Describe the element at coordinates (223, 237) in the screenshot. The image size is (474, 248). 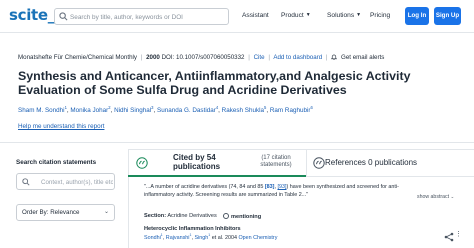
I see `citing-year: et al. 2004` at that location.